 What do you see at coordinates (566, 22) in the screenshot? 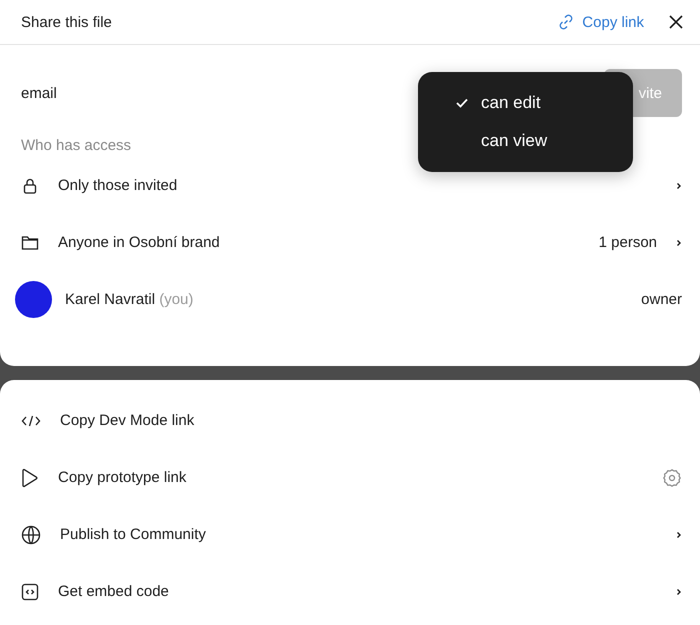
I see `link-icon` at bounding box center [566, 22].